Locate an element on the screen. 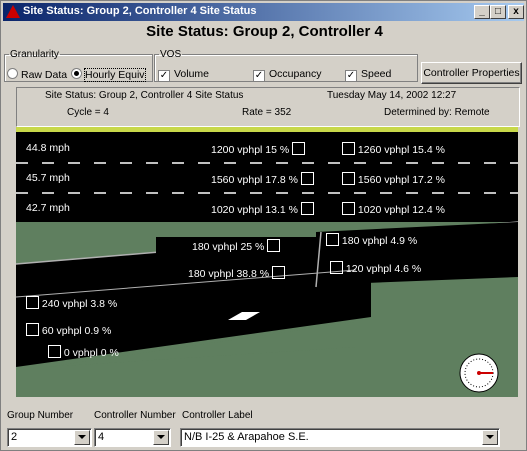 The image size is (527, 451). radio-hourly-equiv-label: Hourly Equiv is located at coordinates (115, 75).